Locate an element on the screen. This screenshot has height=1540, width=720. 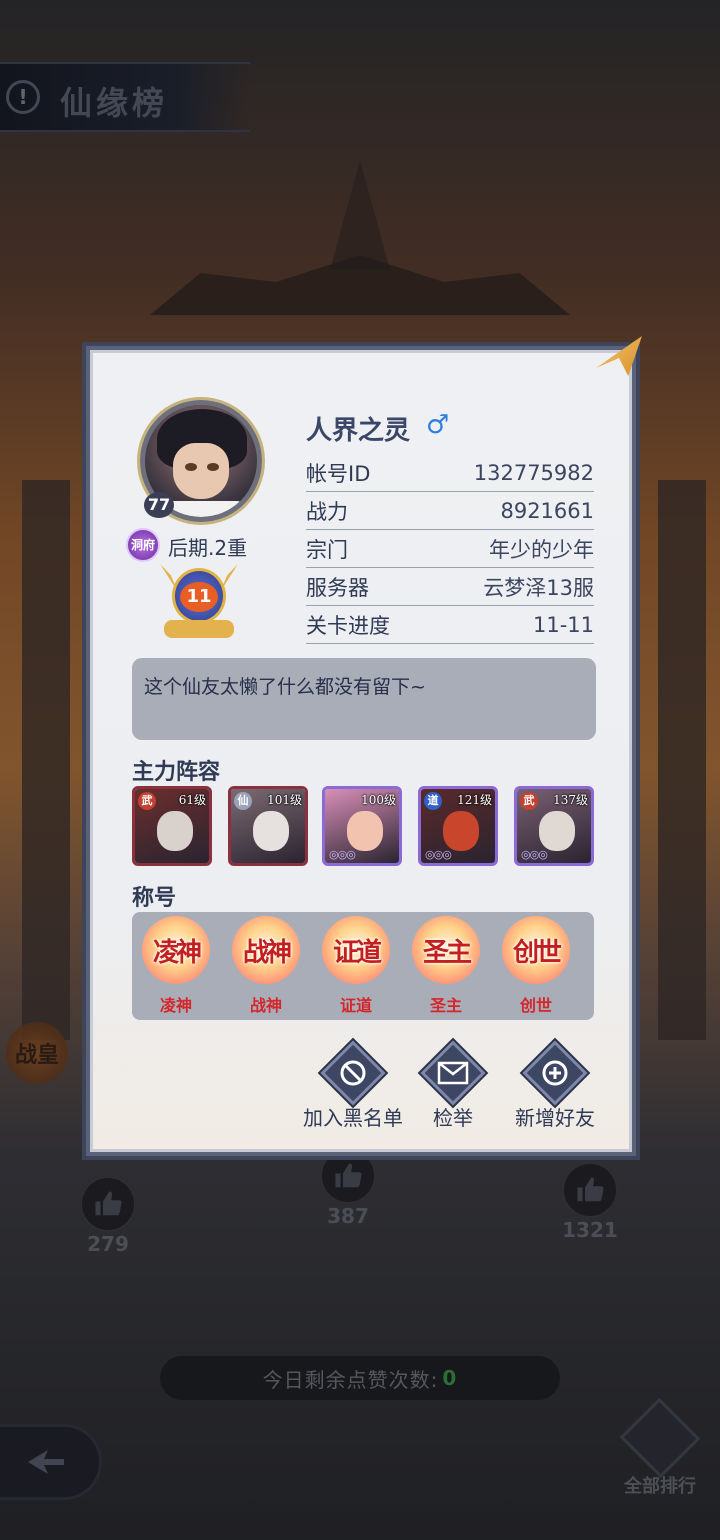
signature-box: 这个仙友太懒了什么都没有留下~ is located at coordinates (364, 699).